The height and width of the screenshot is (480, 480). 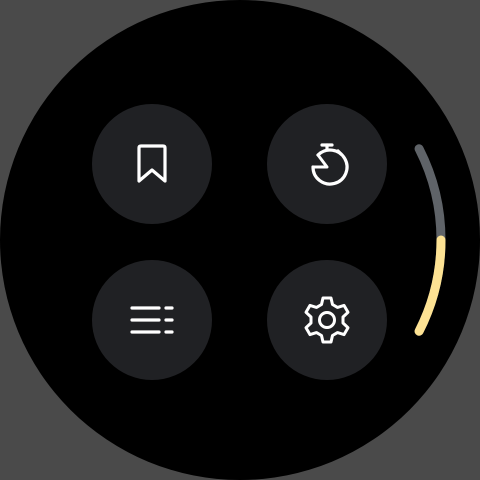 I want to click on gear-icon, so click(x=327, y=320).